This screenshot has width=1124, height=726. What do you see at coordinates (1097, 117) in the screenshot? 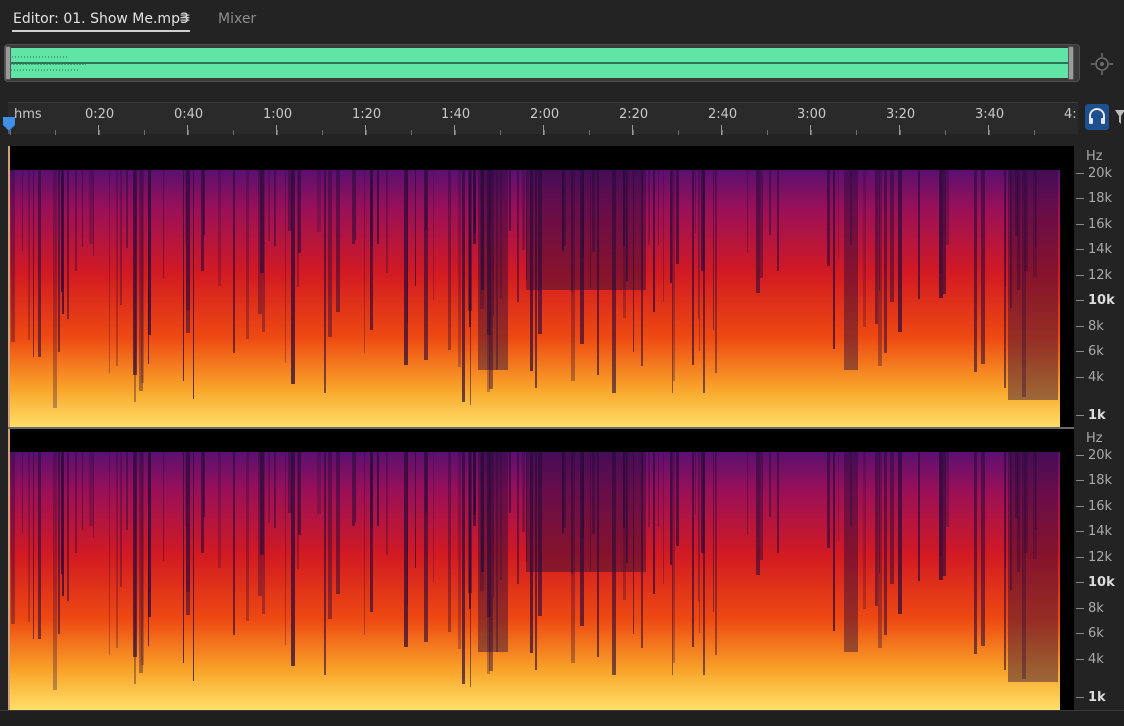
I see `headphones-icon` at bounding box center [1097, 117].